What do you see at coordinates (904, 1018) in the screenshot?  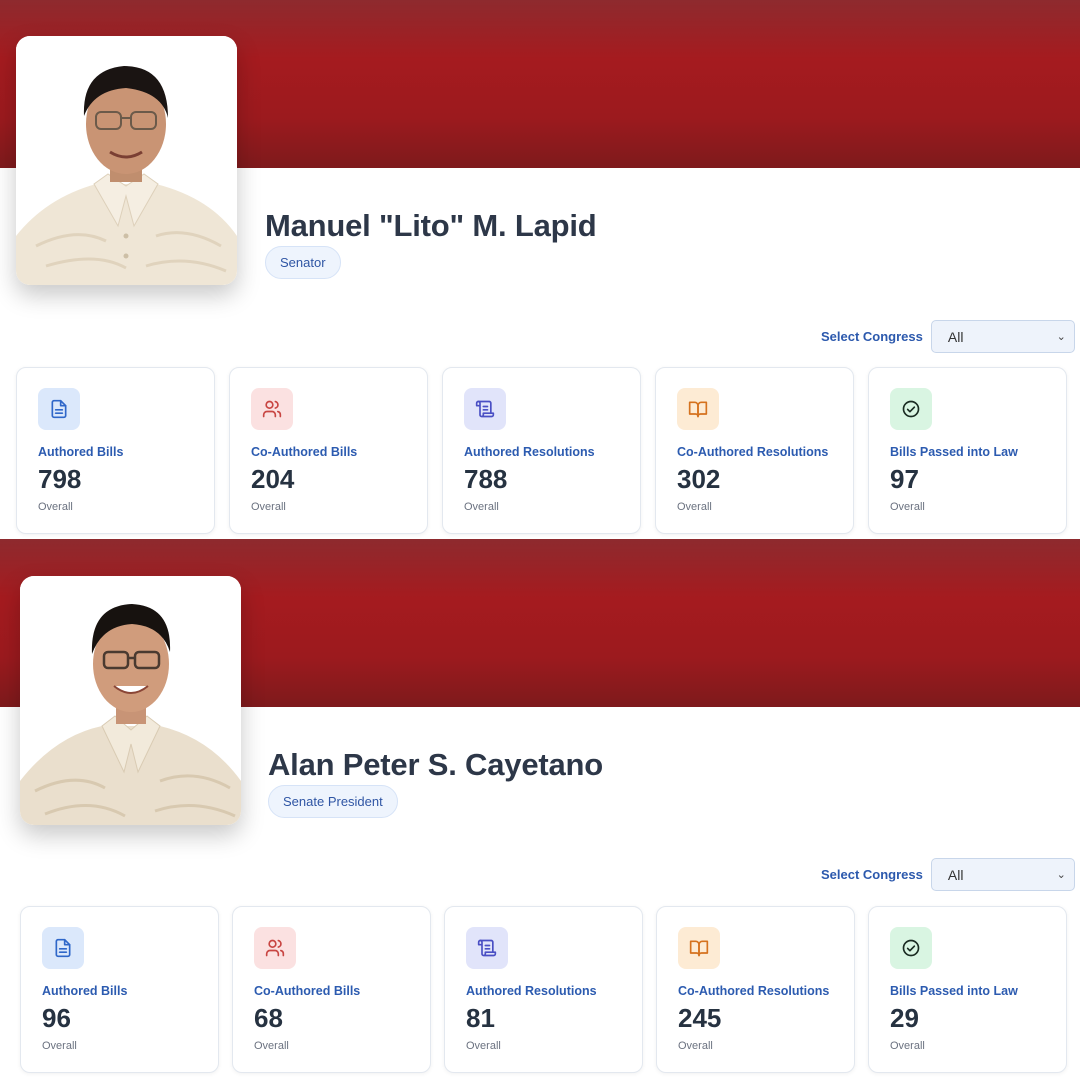 I see `stat-value: 29` at bounding box center [904, 1018].